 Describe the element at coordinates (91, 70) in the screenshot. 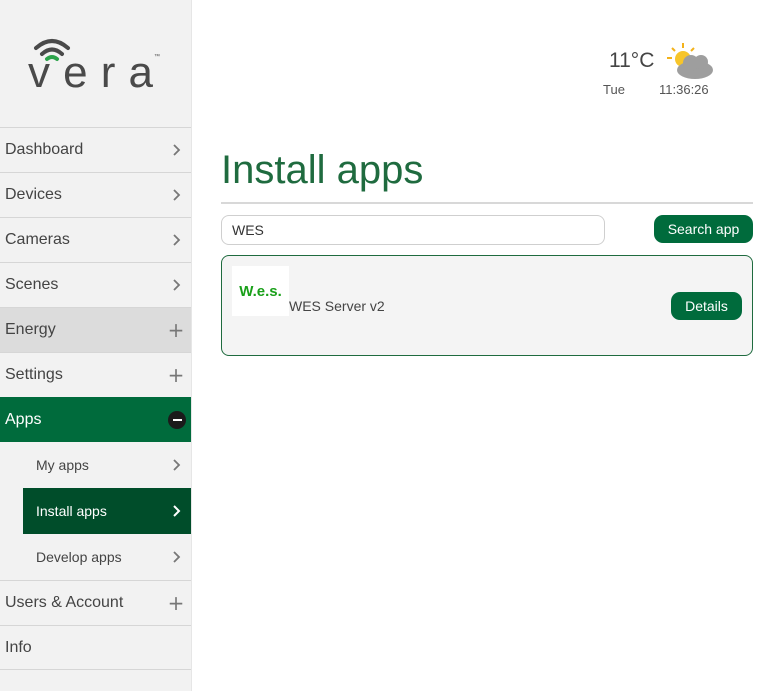

I see `svg-text: vera` at that location.